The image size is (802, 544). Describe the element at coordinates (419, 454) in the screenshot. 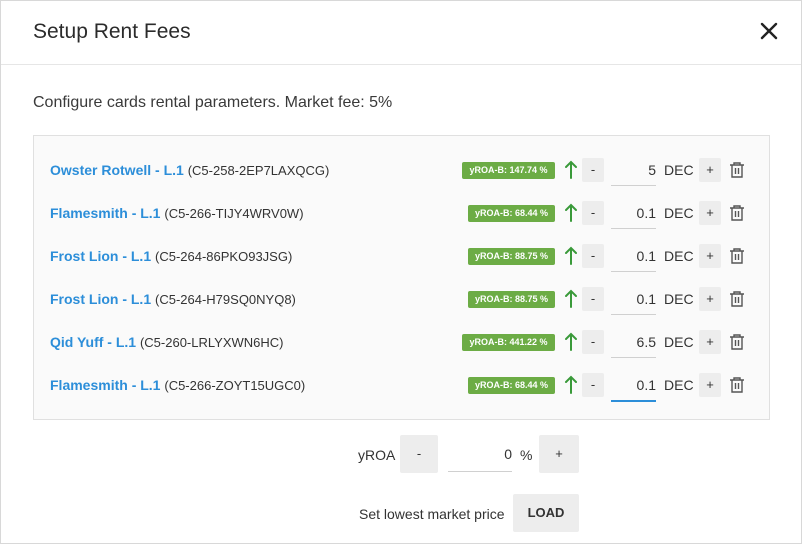

I see `yroa-decrease-button: -` at that location.